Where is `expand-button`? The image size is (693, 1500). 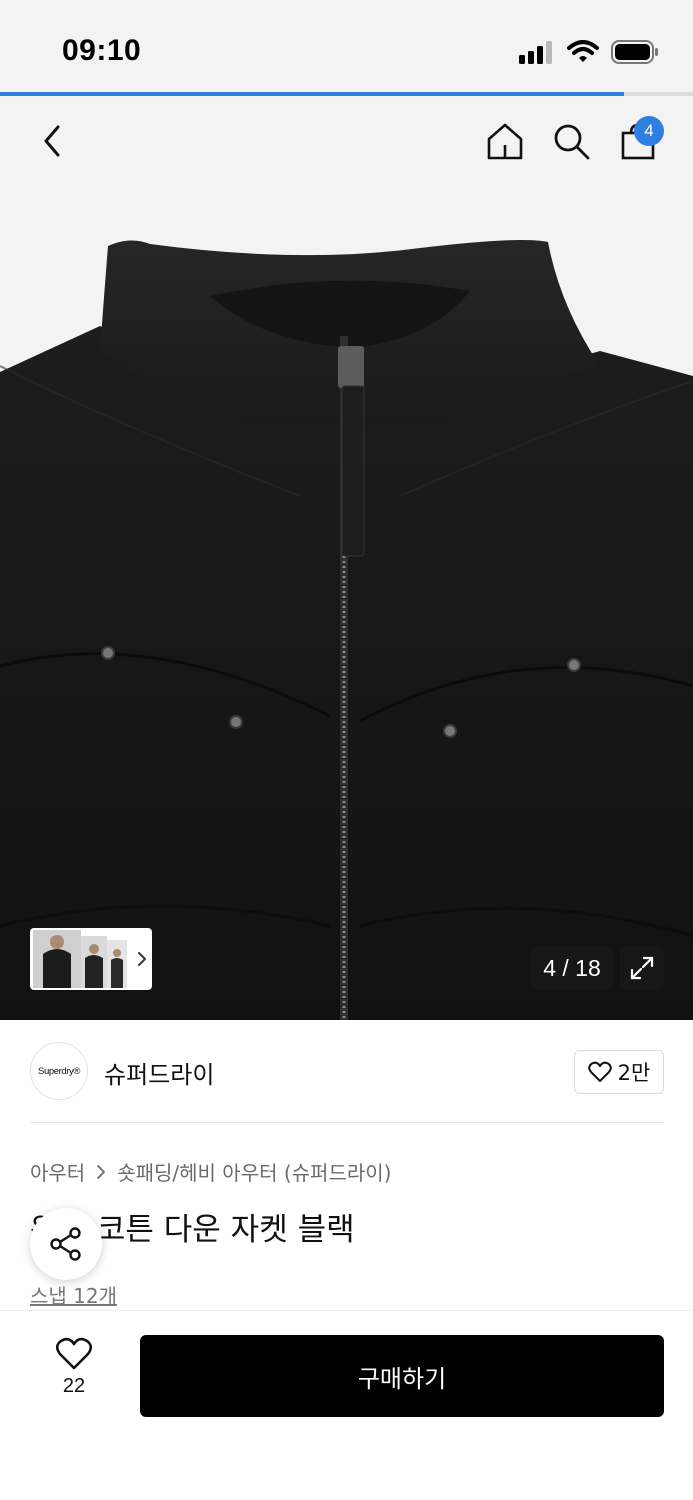
expand-button is located at coordinates (642, 968).